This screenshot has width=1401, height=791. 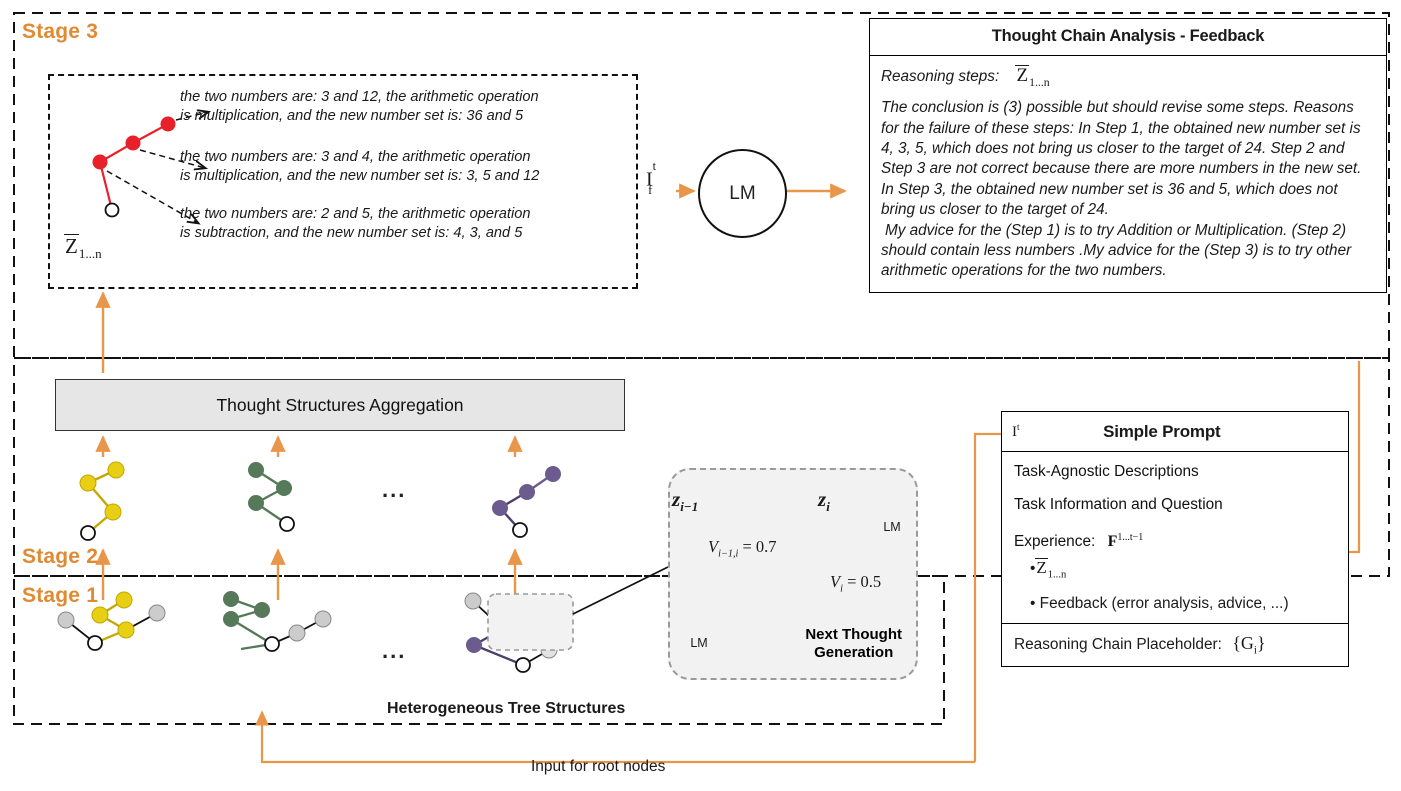 I want to click on lm-input-symbol: Itf, so click(x=653, y=178).